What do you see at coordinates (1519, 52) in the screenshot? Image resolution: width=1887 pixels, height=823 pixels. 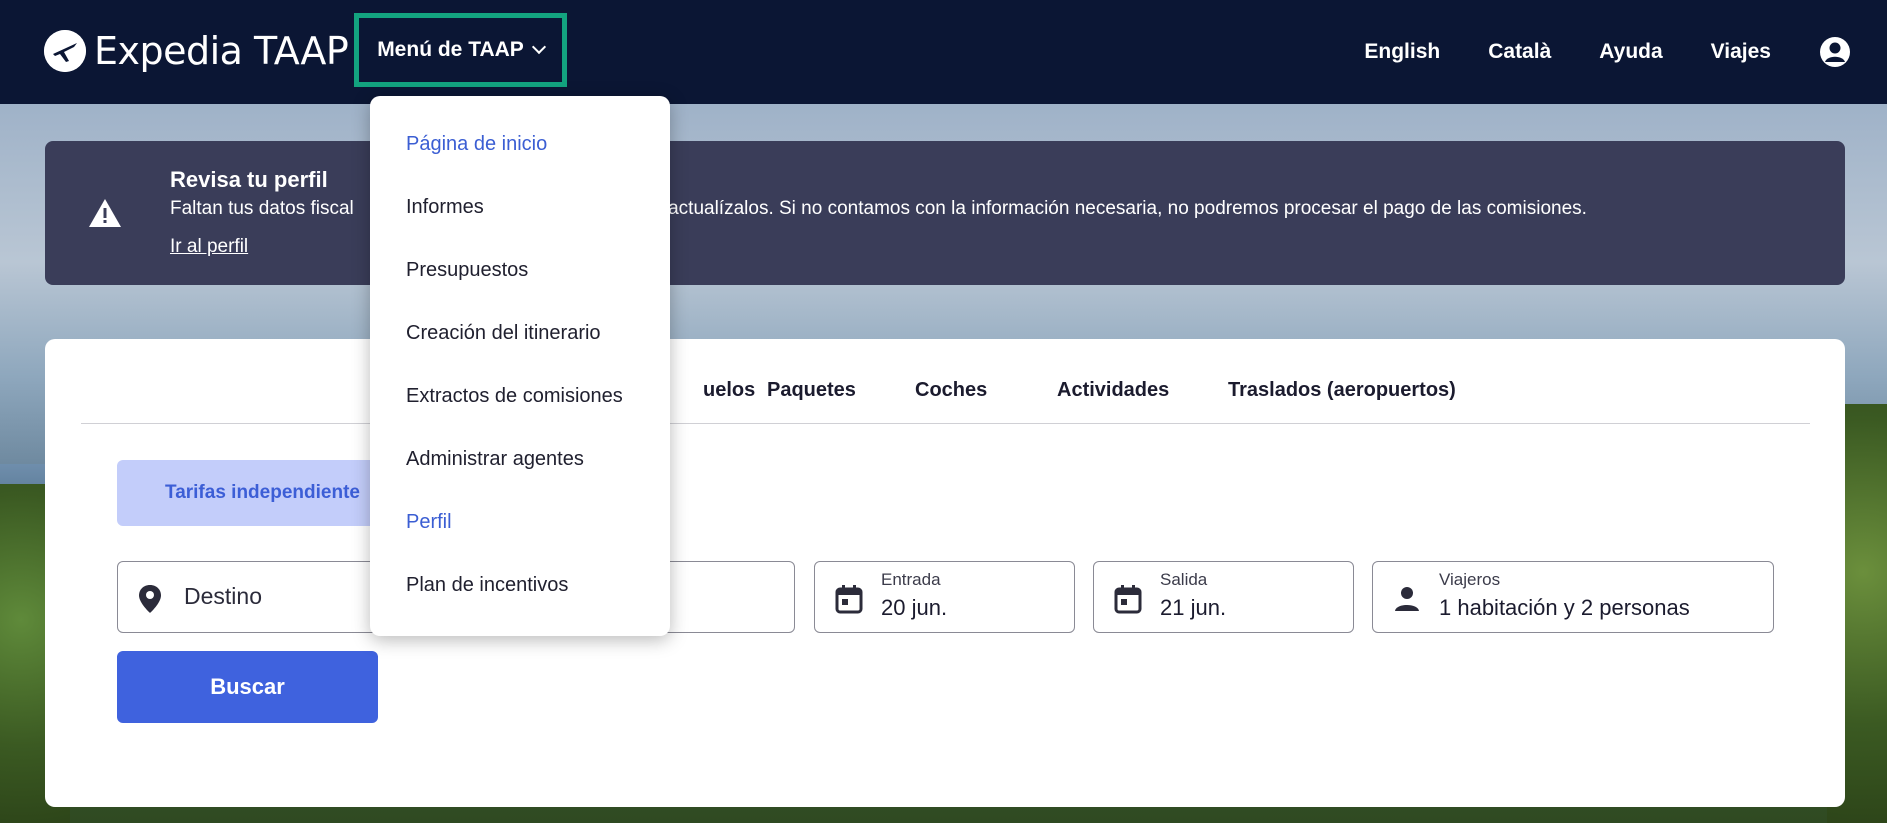 I see `nav-catala: Català` at bounding box center [1519, 52].